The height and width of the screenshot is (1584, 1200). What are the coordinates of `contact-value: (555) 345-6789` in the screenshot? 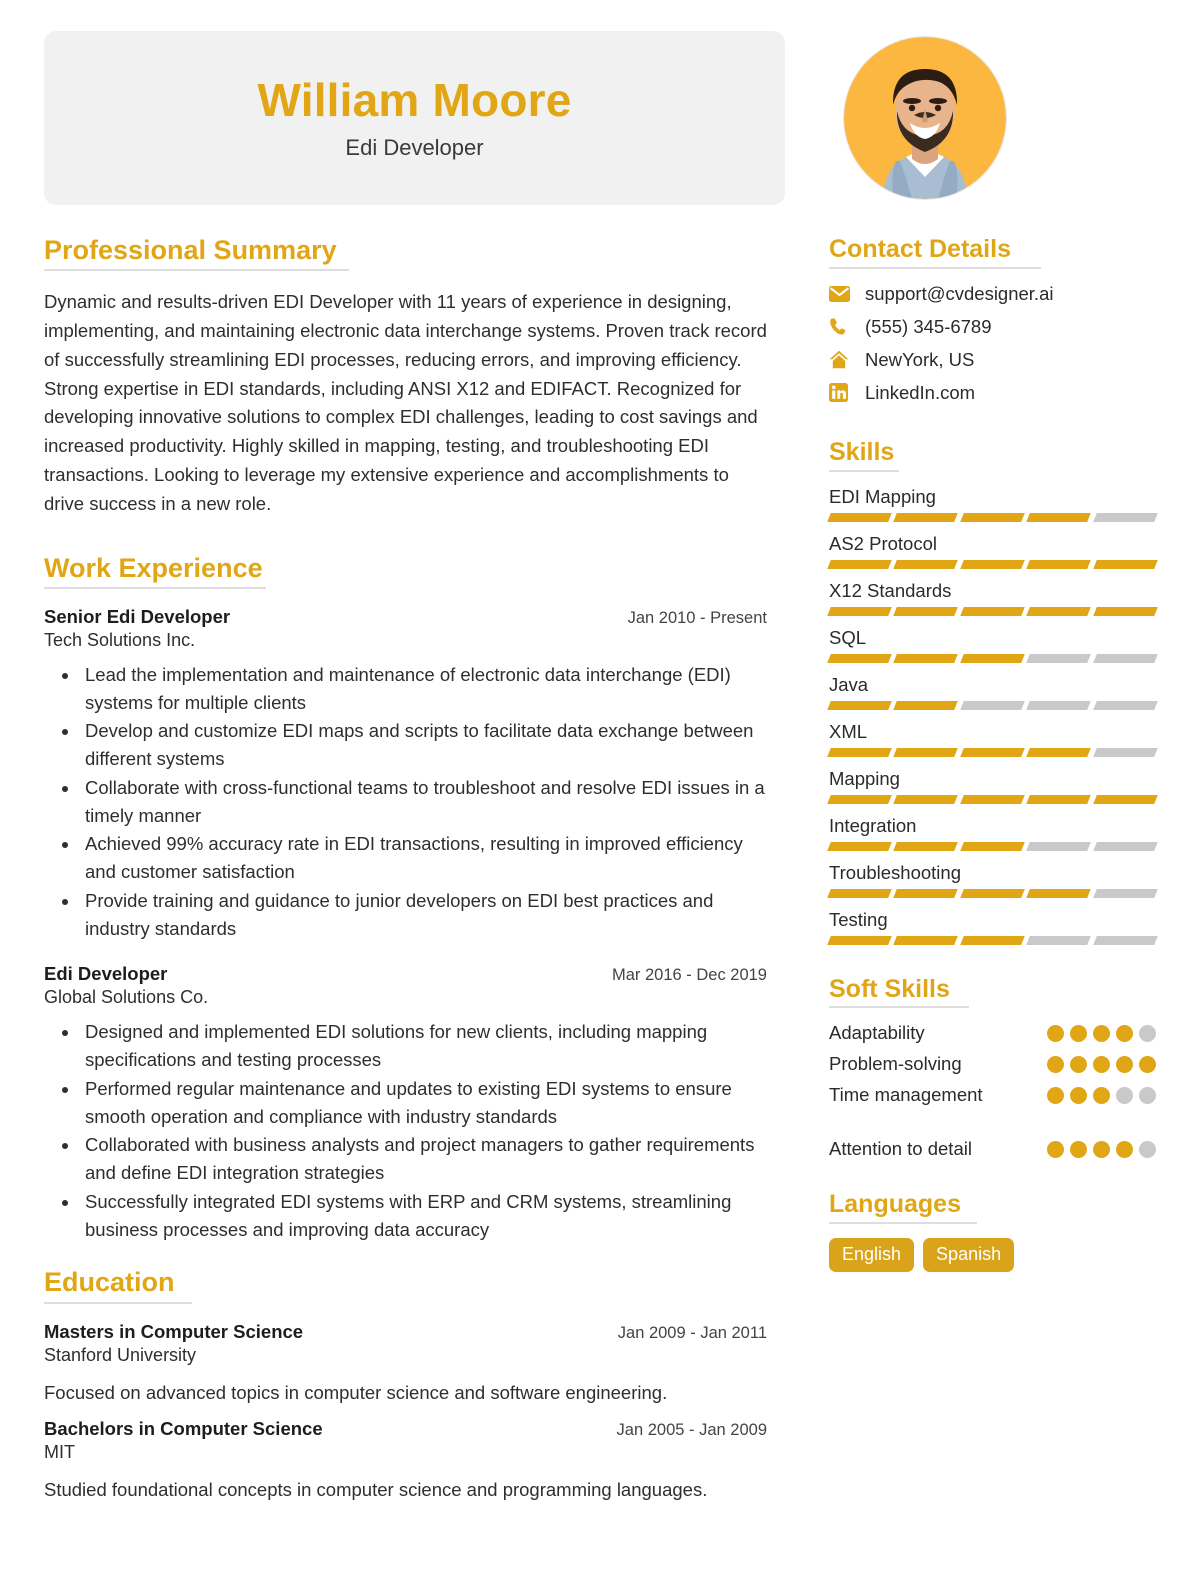 It's located at (928, 326).